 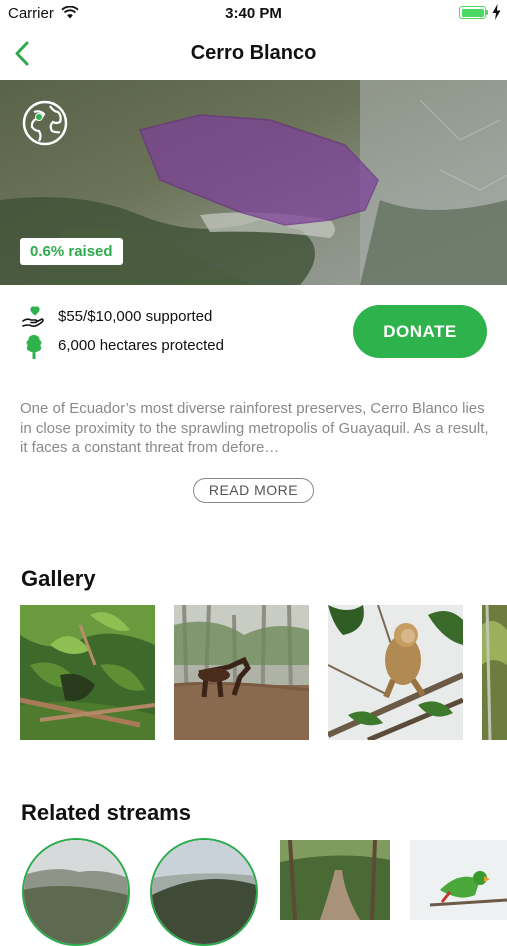 I want to click on tree-icon, so click(x=34, y=349).